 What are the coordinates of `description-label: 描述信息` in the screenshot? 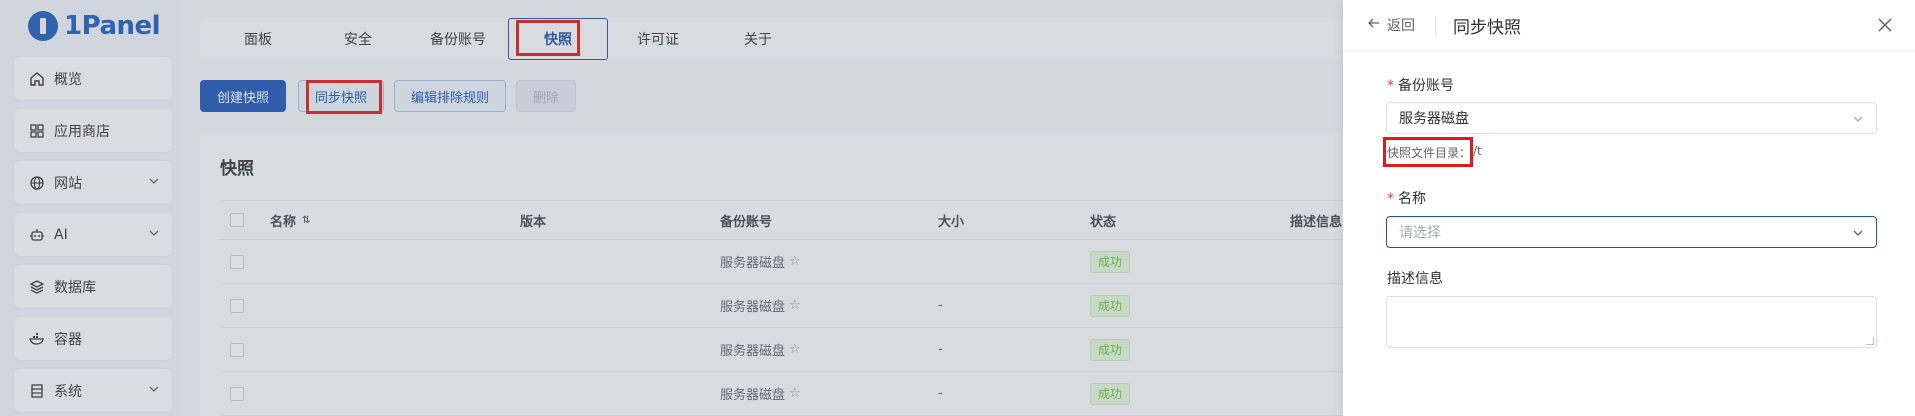 It's located at (1415, 279).